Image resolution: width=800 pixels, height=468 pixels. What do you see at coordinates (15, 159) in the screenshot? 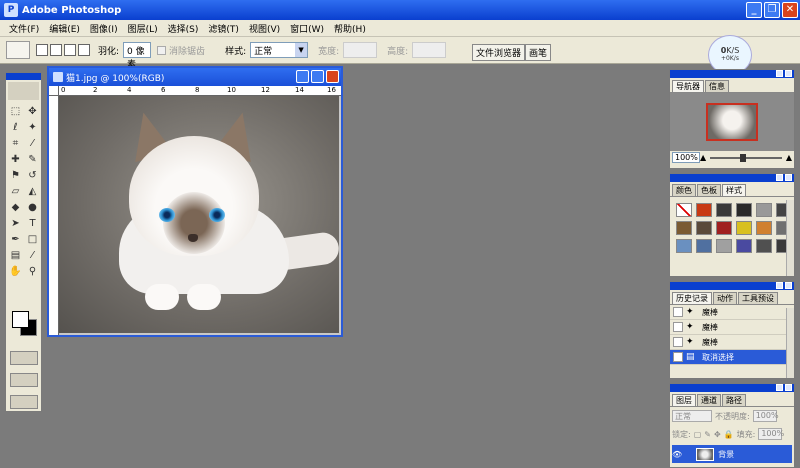
I see `healing-brush-tool-icon: ✚` at bounding box center [15, 159].